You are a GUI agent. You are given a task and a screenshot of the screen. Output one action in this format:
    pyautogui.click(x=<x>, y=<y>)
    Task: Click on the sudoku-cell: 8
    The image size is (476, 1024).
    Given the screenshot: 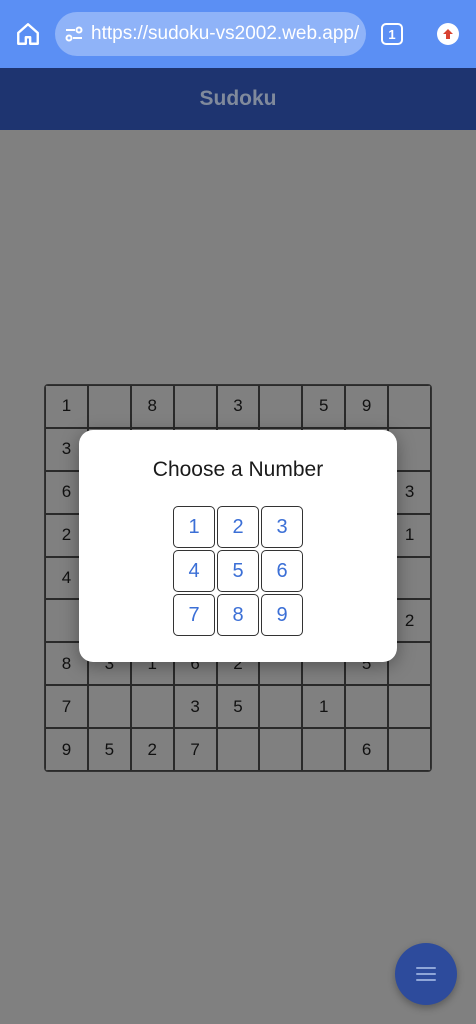 What is the action you would take?
    pyautogui.click(x=152, y=406)
    